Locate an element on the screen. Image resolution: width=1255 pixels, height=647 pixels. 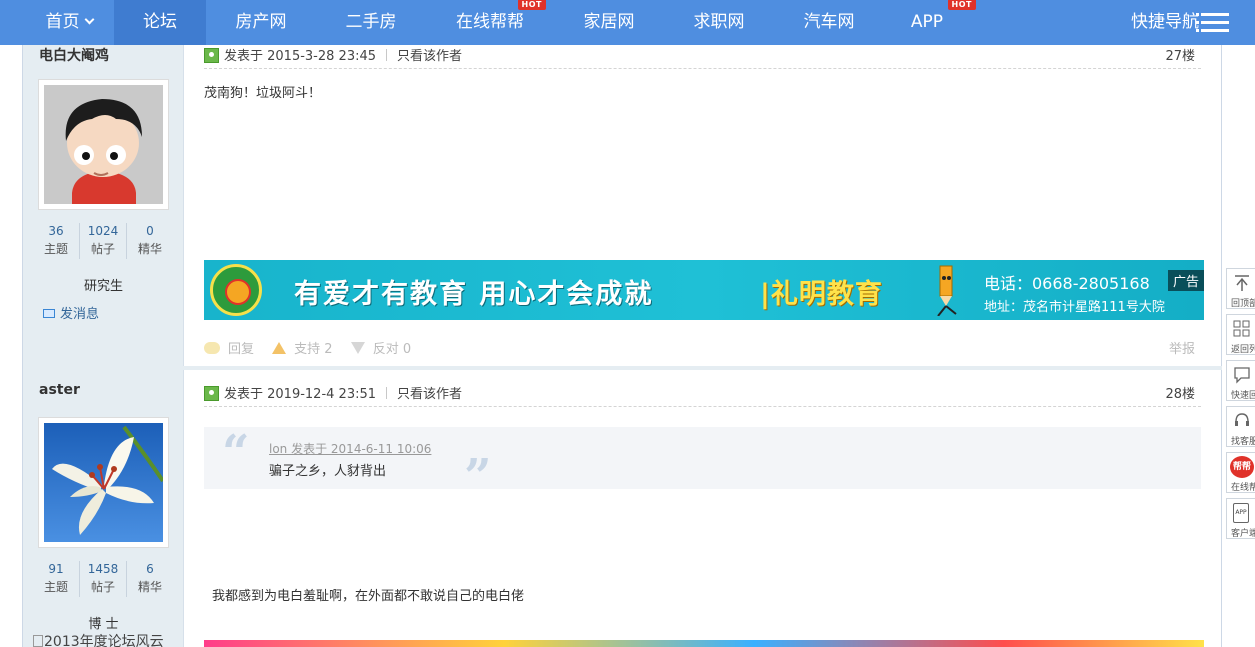
grid-list-icon is located at coordinates (1241, 328).